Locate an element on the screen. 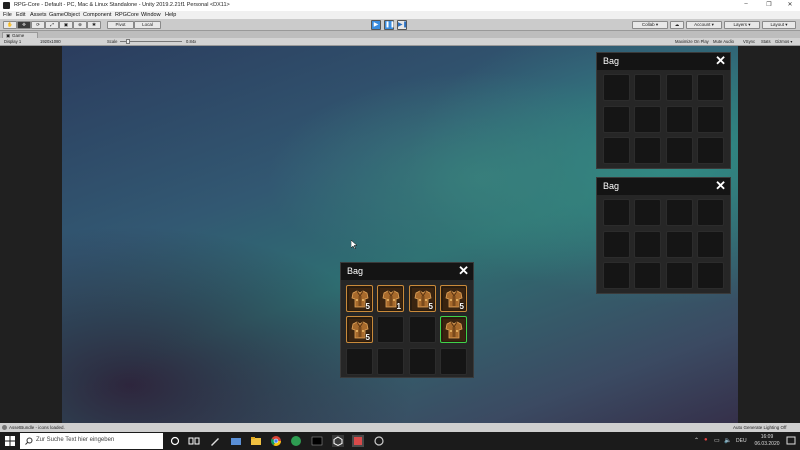 This screenshot has height=450, width=800. language-indicator: DEU is located at coordinates (741, 441).